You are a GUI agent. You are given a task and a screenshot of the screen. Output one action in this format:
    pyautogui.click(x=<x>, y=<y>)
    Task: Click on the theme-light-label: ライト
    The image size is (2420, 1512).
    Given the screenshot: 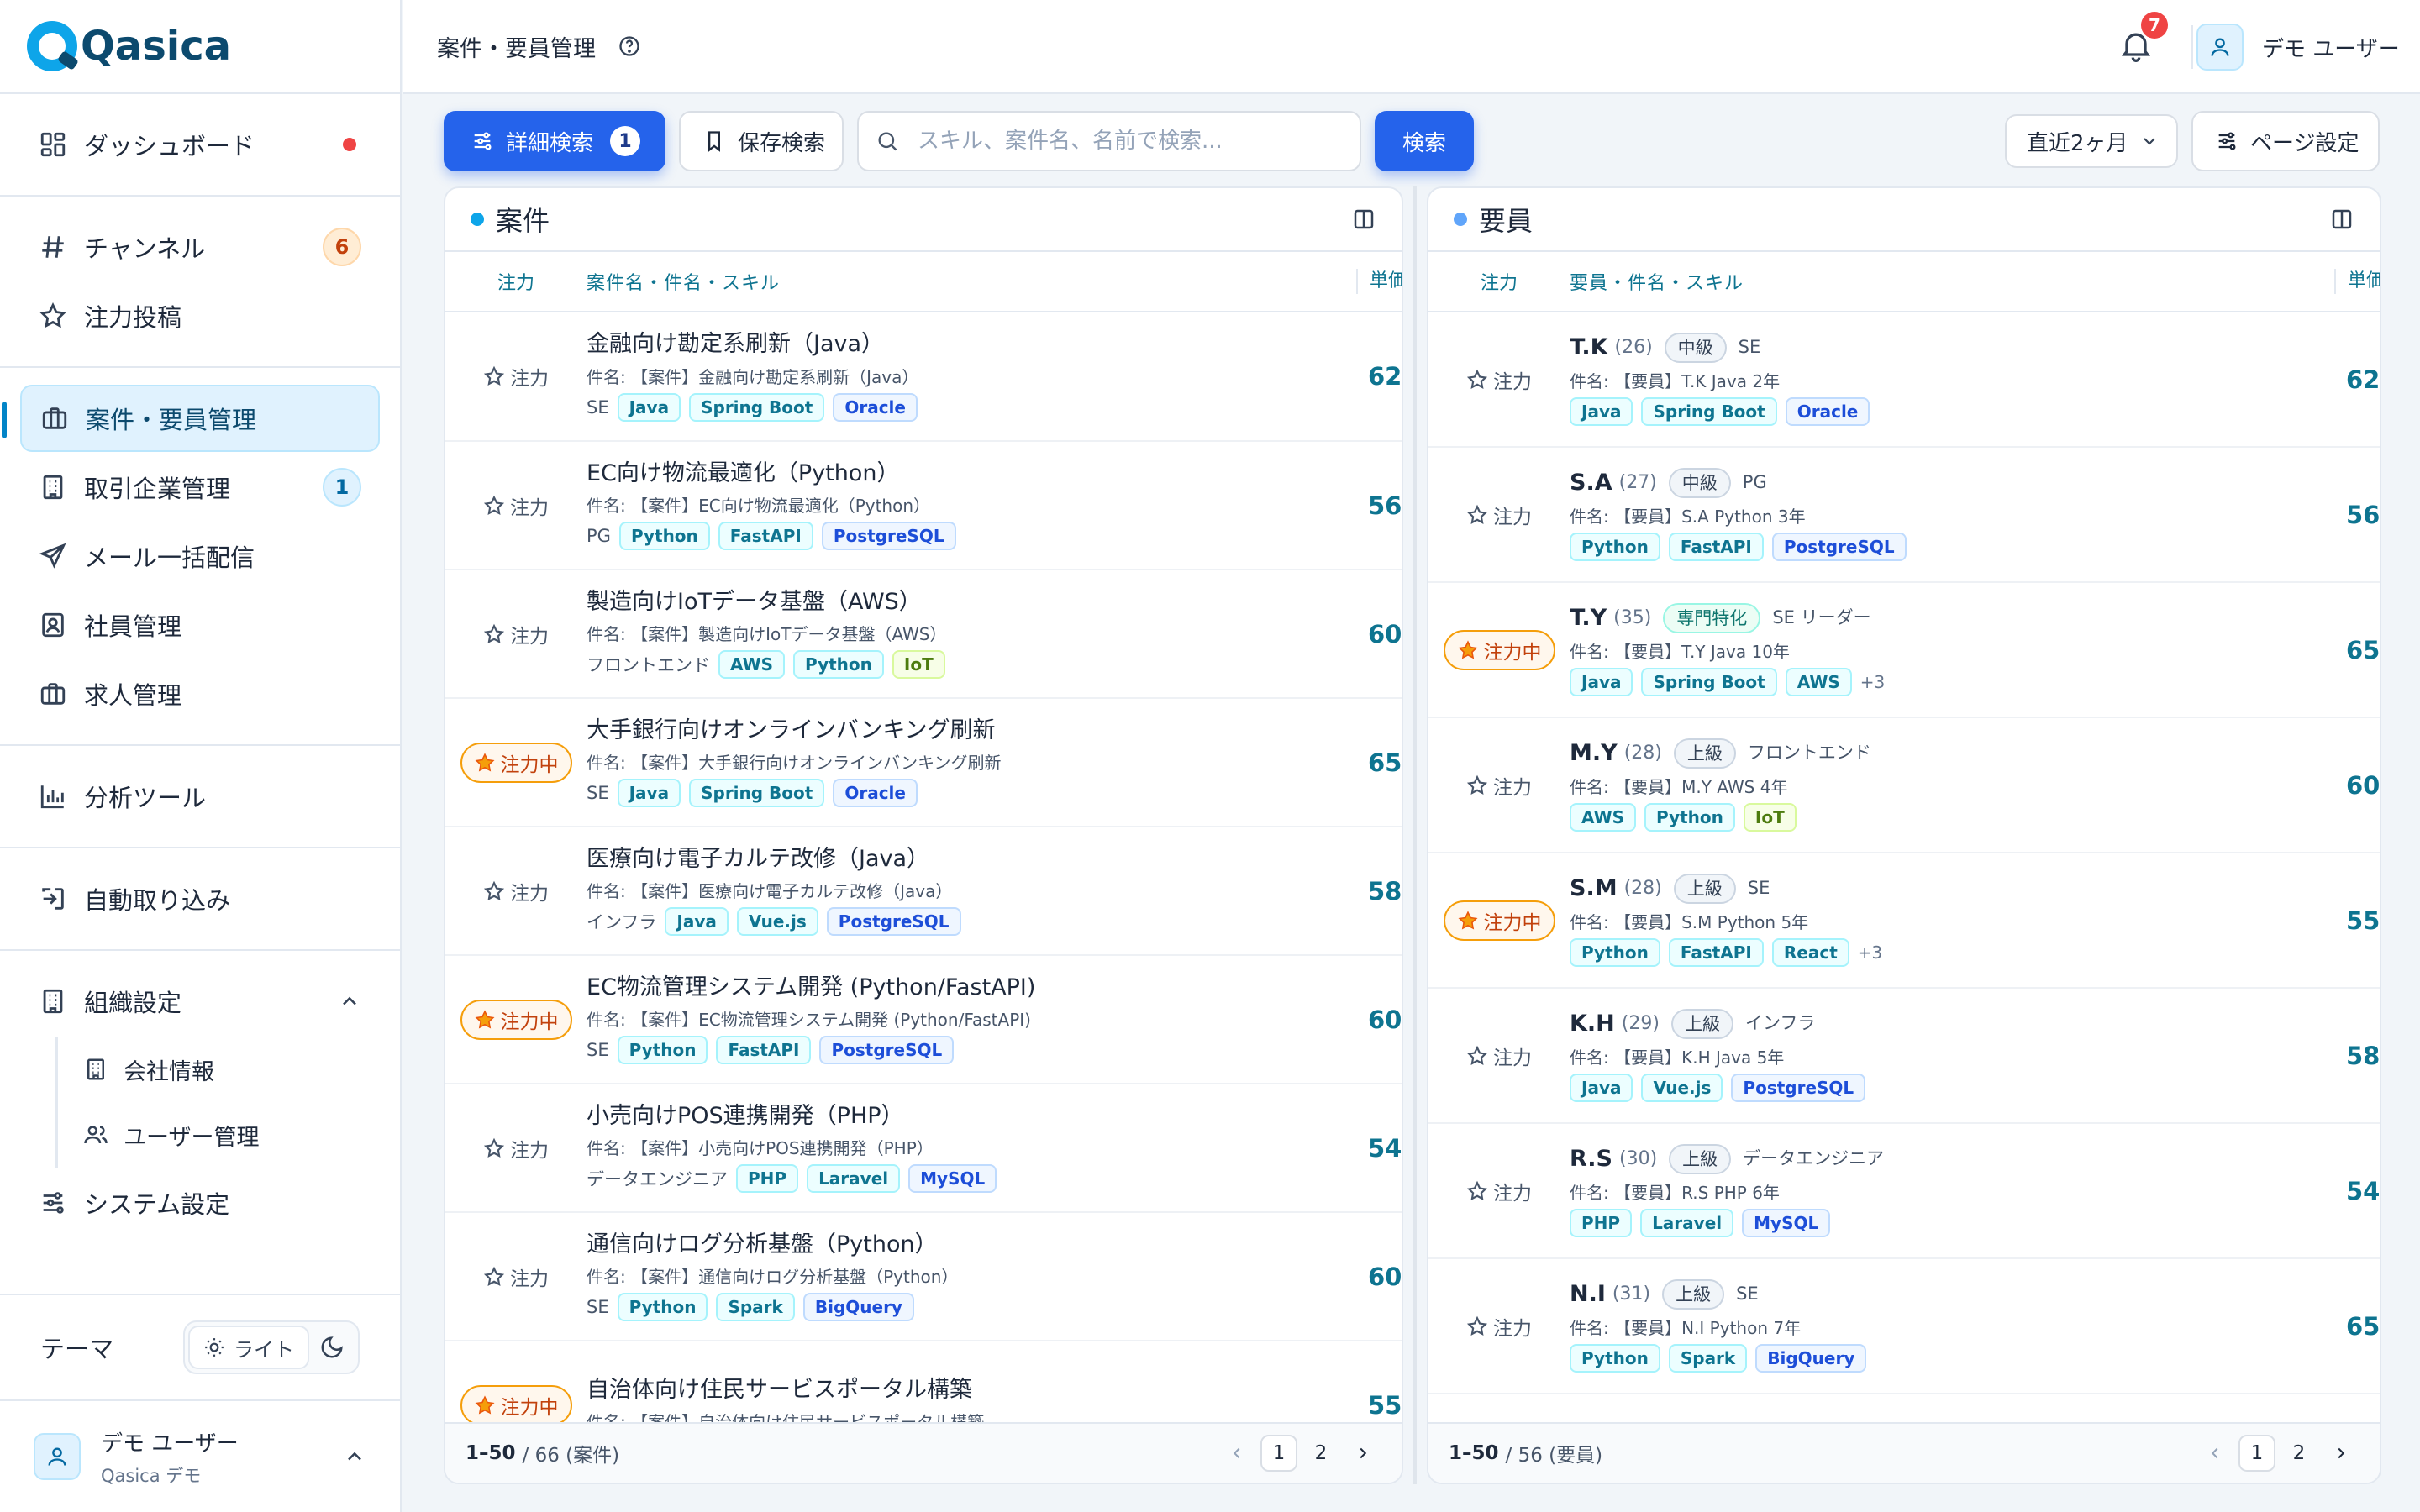 What is the action you would take?
    pyautogui.click(x=264, y=1349)
    